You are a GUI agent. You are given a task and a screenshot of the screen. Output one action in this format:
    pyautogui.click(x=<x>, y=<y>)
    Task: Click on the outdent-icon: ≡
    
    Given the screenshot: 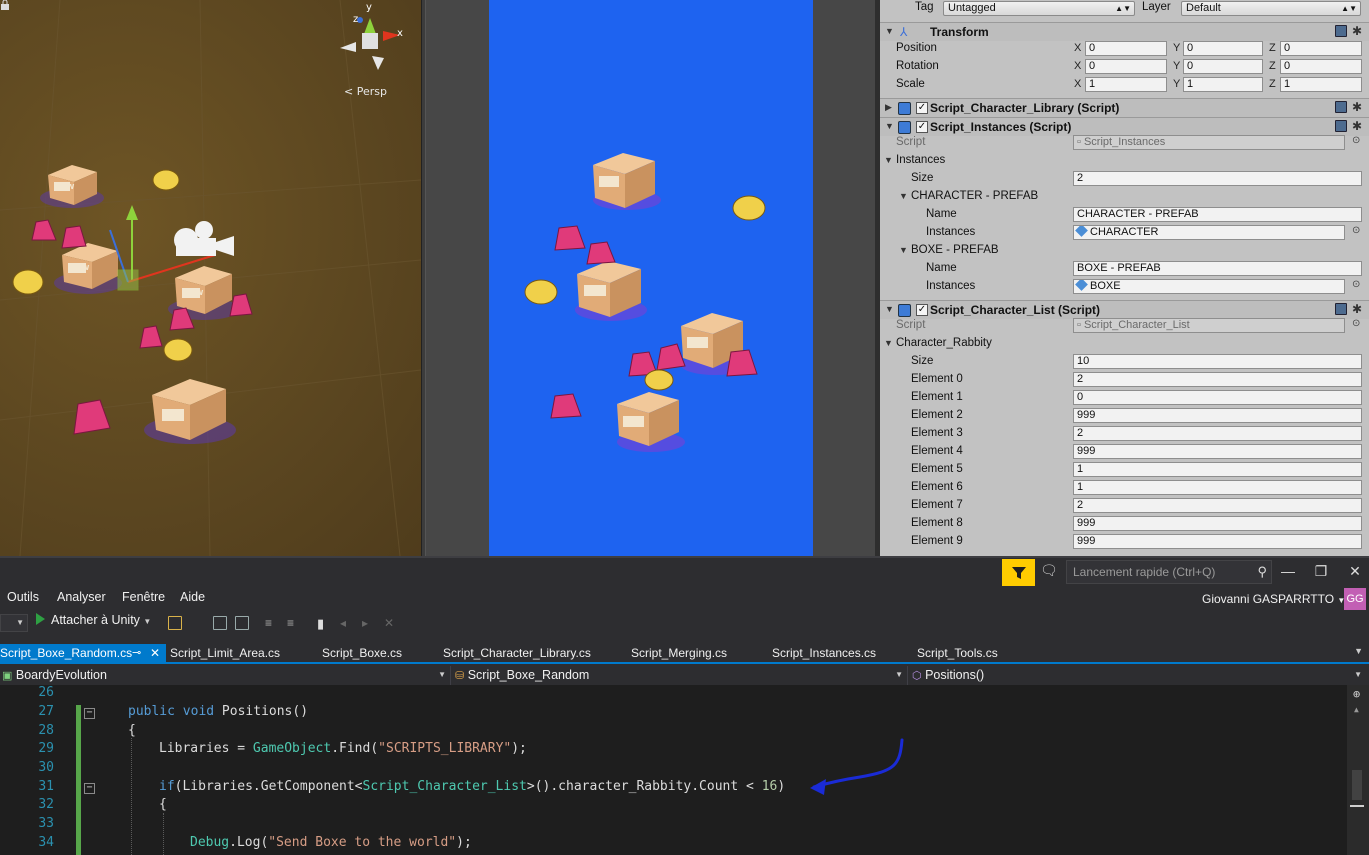 What is the action you would take?
    pyautogui.click(x=272, y=623)
    